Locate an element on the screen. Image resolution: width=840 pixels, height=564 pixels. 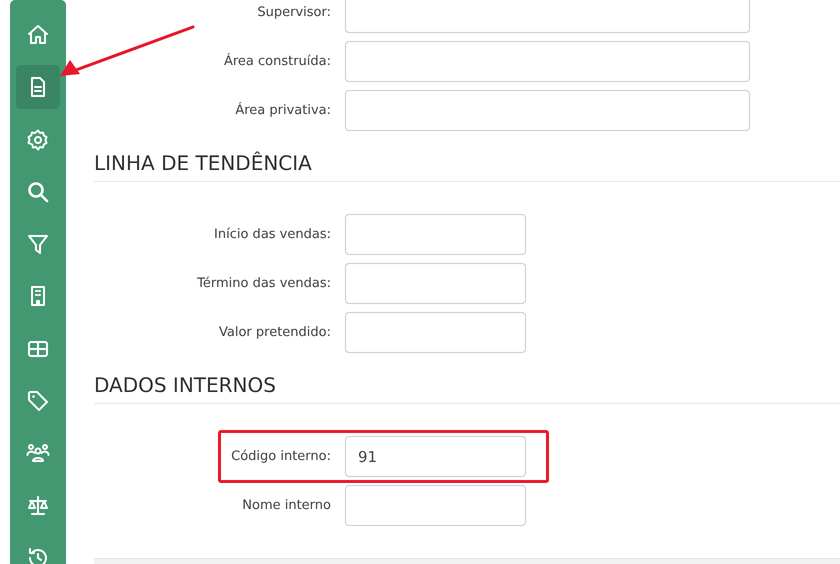
tag-icon is located at coordinates (38, 401).